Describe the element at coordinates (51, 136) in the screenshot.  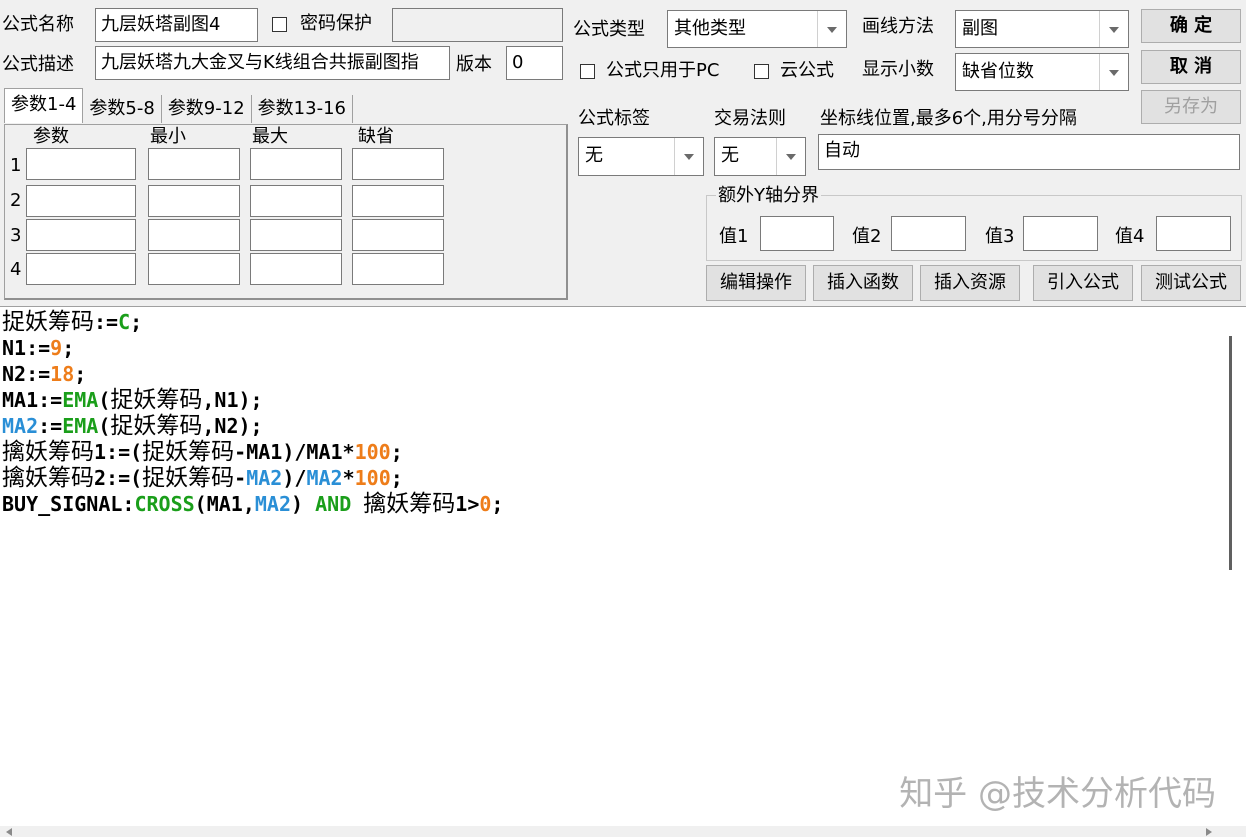
I see `col-header-param: 参数` at that location.